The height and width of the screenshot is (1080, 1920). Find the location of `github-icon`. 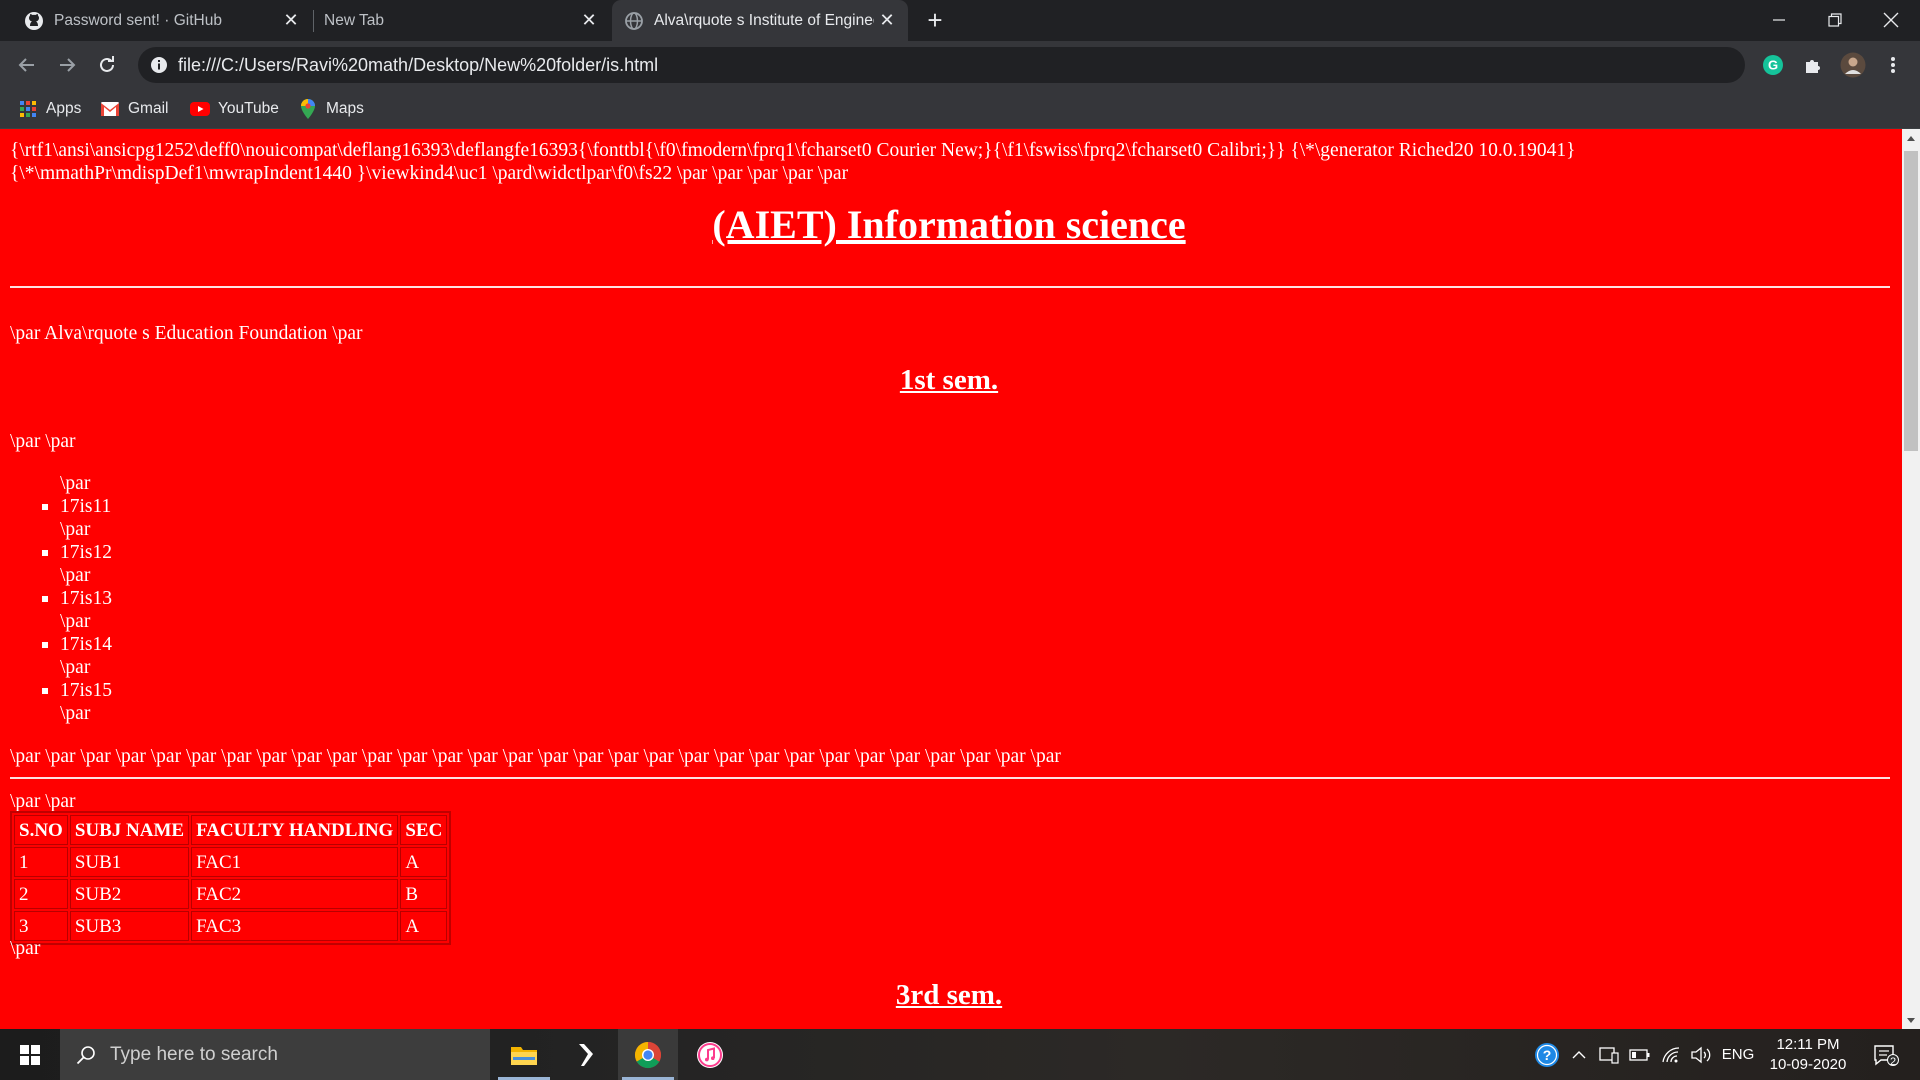

github-icon is located at coordinates (34, 21).